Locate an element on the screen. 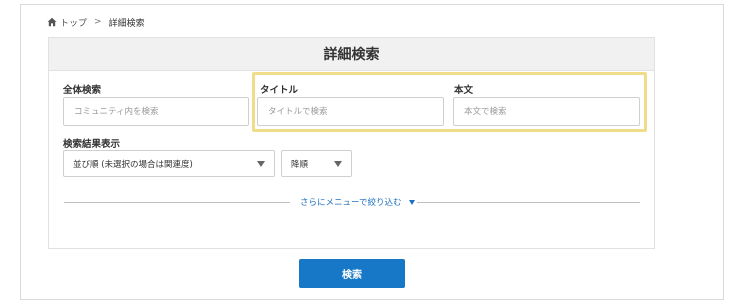  sort-select-value: 並び順 (未選択の場合は関連度) is located at coordinates (133, 164).